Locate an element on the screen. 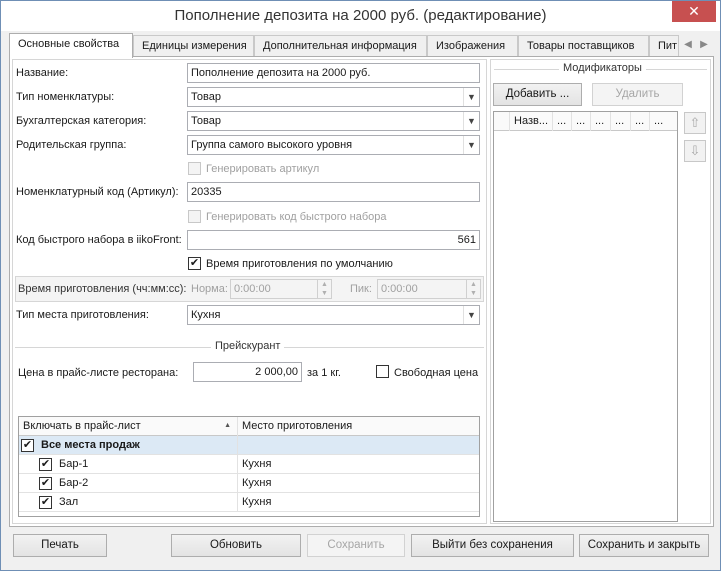 The image size is (721, 571). tab-nutrition: Пит is located at coordinates (664, 46).